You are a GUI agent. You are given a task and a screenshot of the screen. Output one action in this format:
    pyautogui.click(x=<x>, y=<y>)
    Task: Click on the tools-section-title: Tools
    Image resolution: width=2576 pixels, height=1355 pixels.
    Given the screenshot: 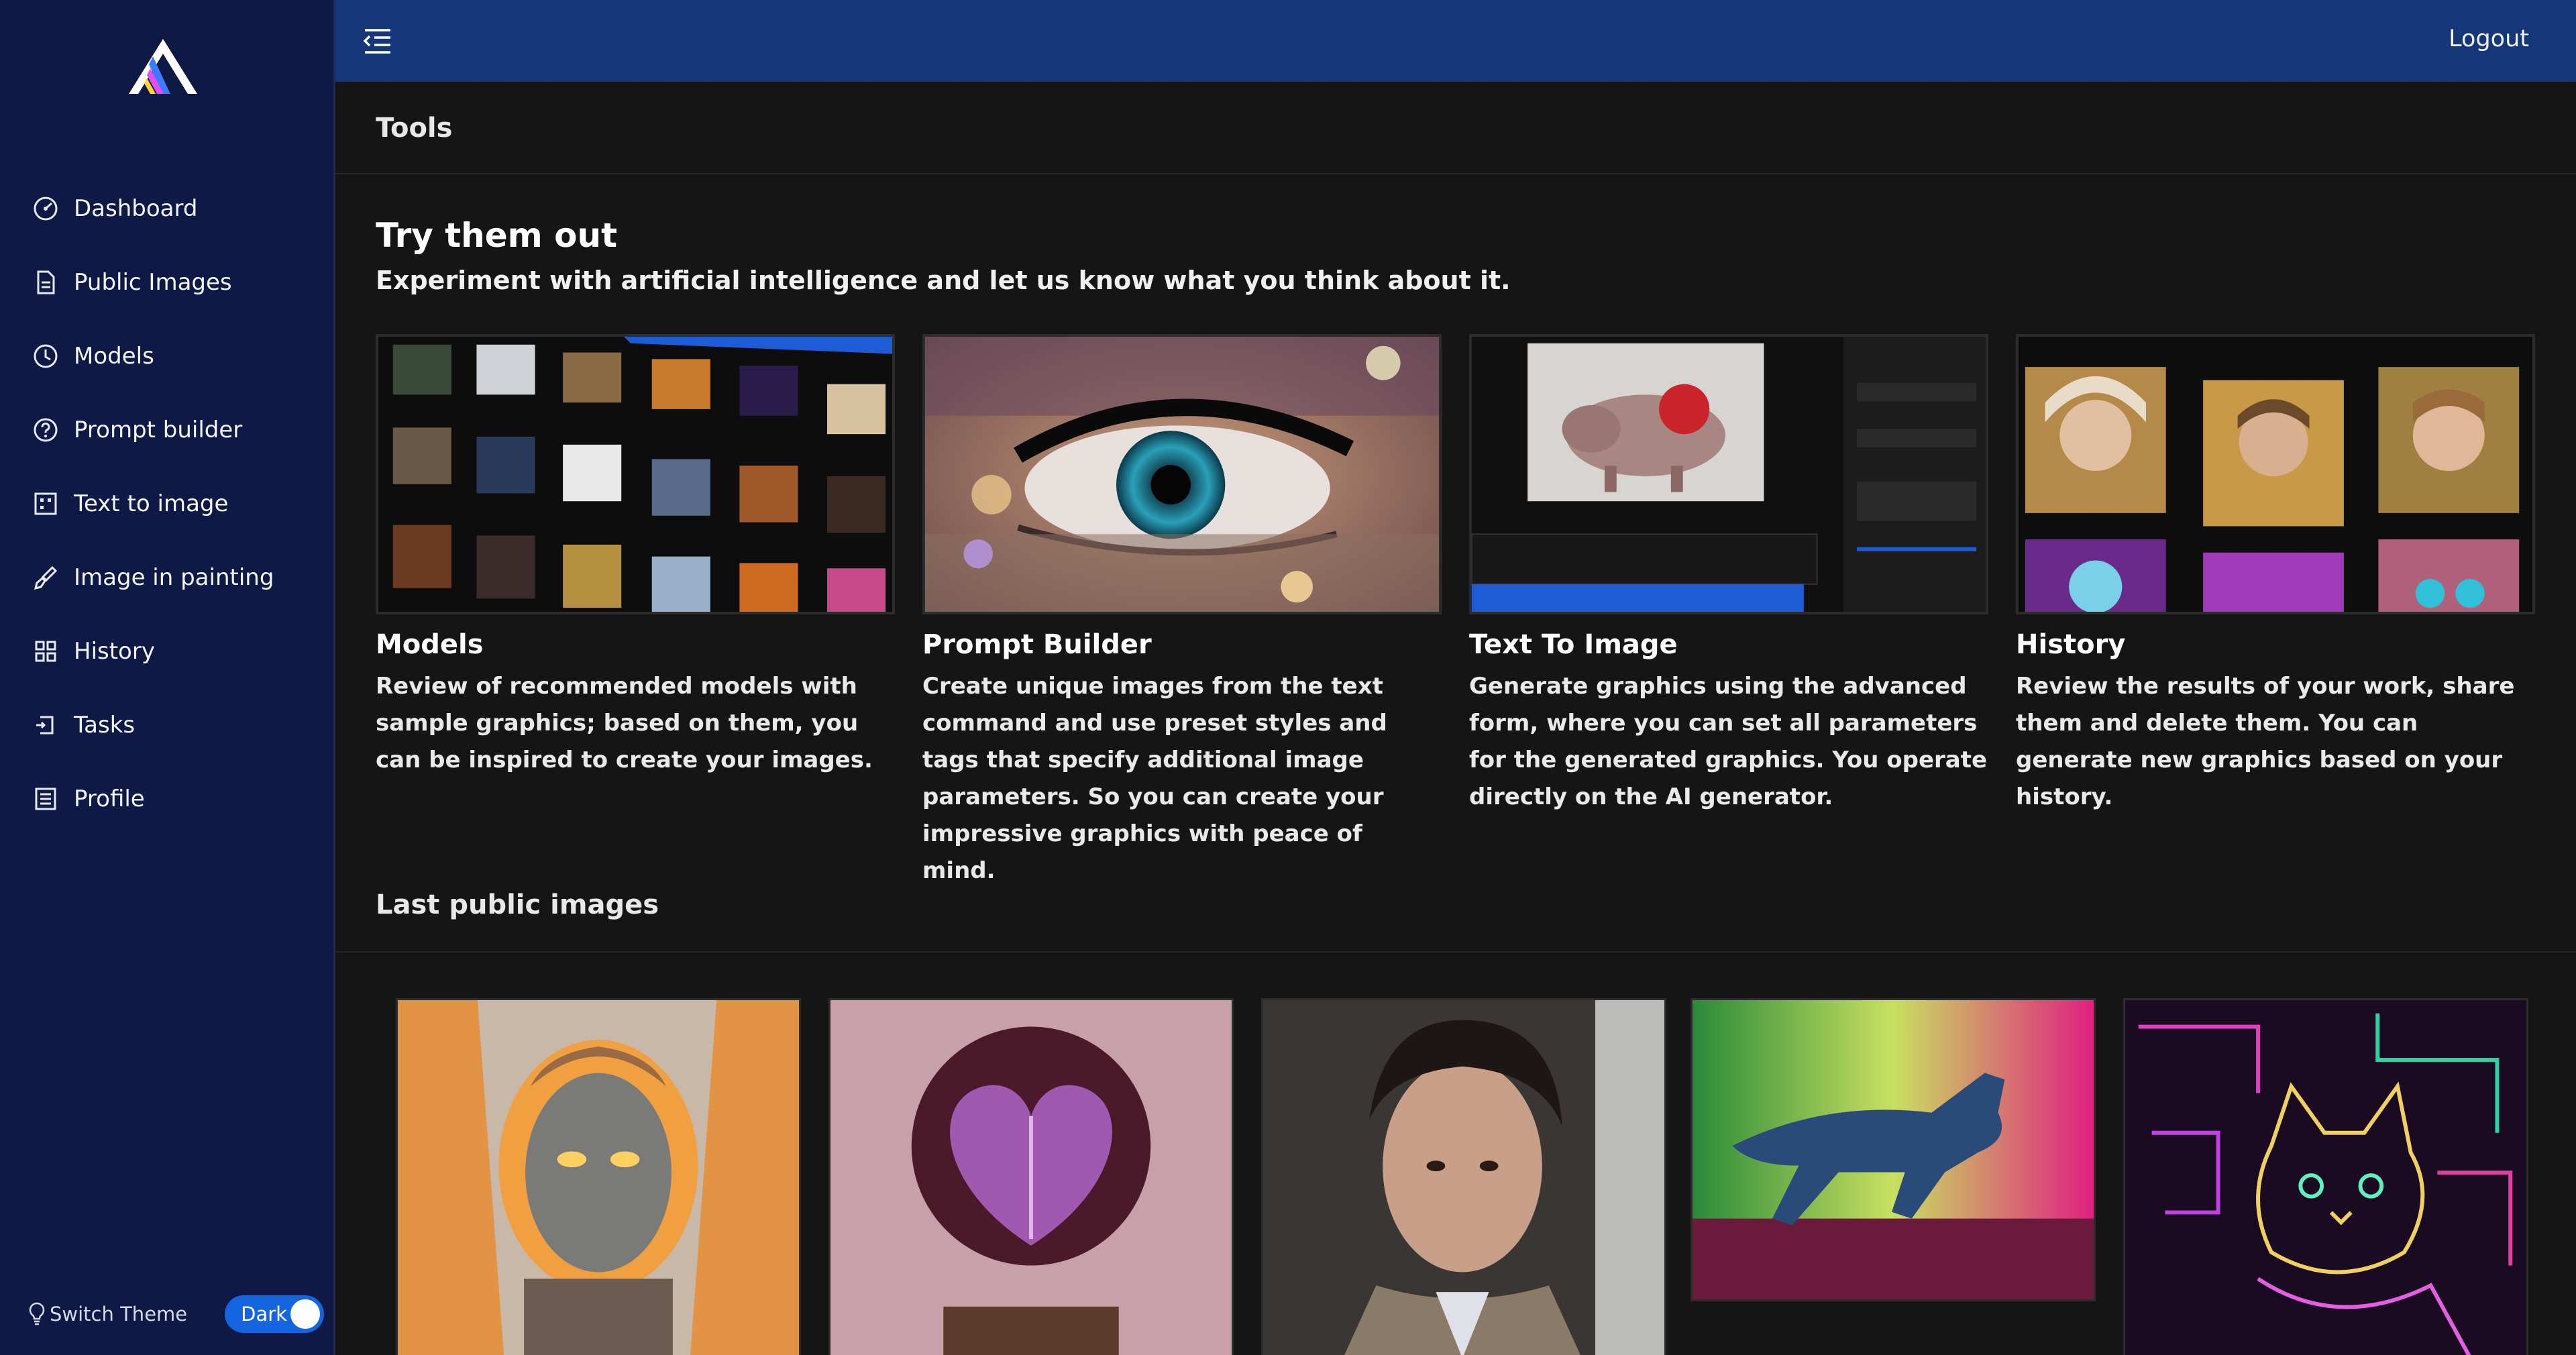 What is the action you would take?
    pyautogui.click(x=414, y=128)
    